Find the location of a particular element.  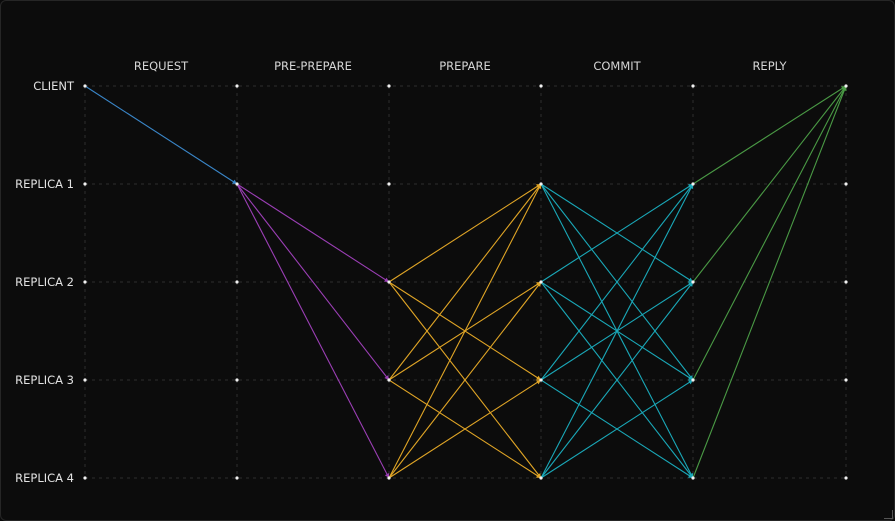

node-label-client: CLIENT is located at coordinates (54, 86).